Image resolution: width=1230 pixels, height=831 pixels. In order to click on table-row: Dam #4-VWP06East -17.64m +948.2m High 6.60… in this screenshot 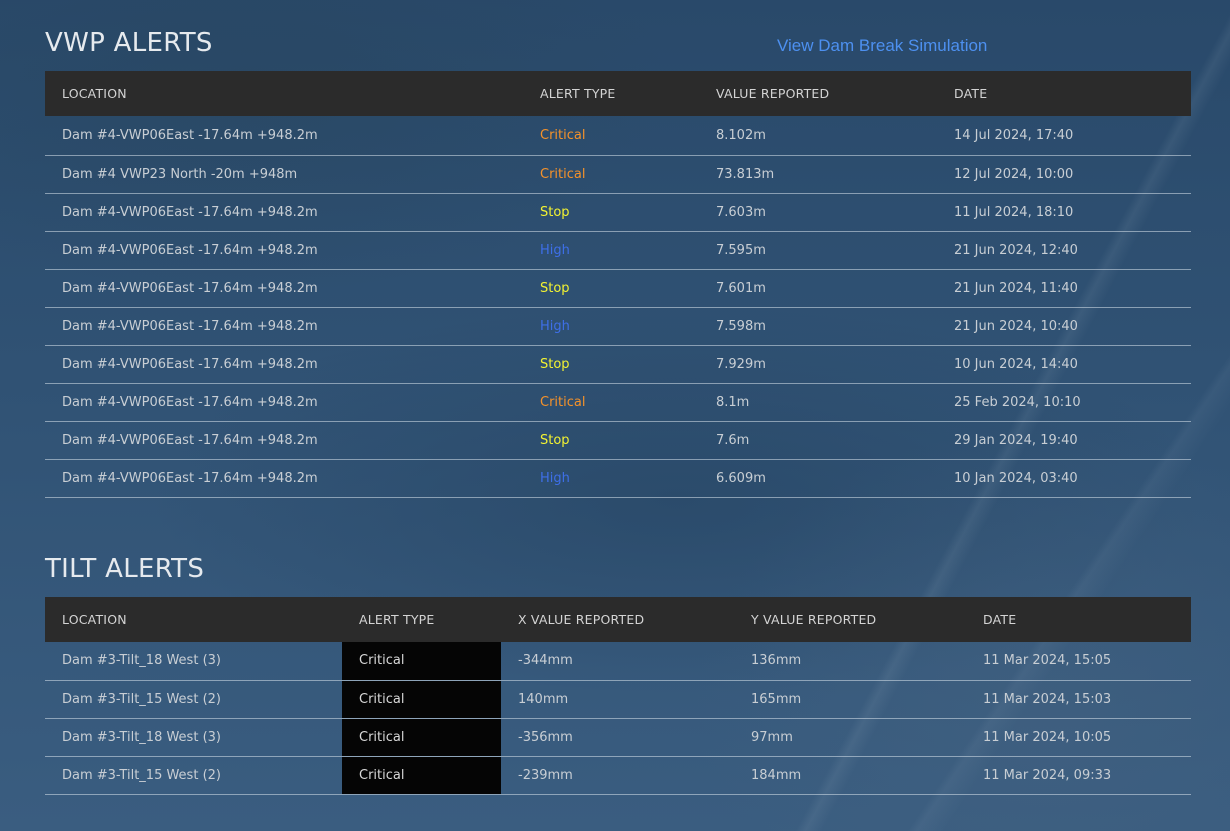, I will do `click(618, 478)`.